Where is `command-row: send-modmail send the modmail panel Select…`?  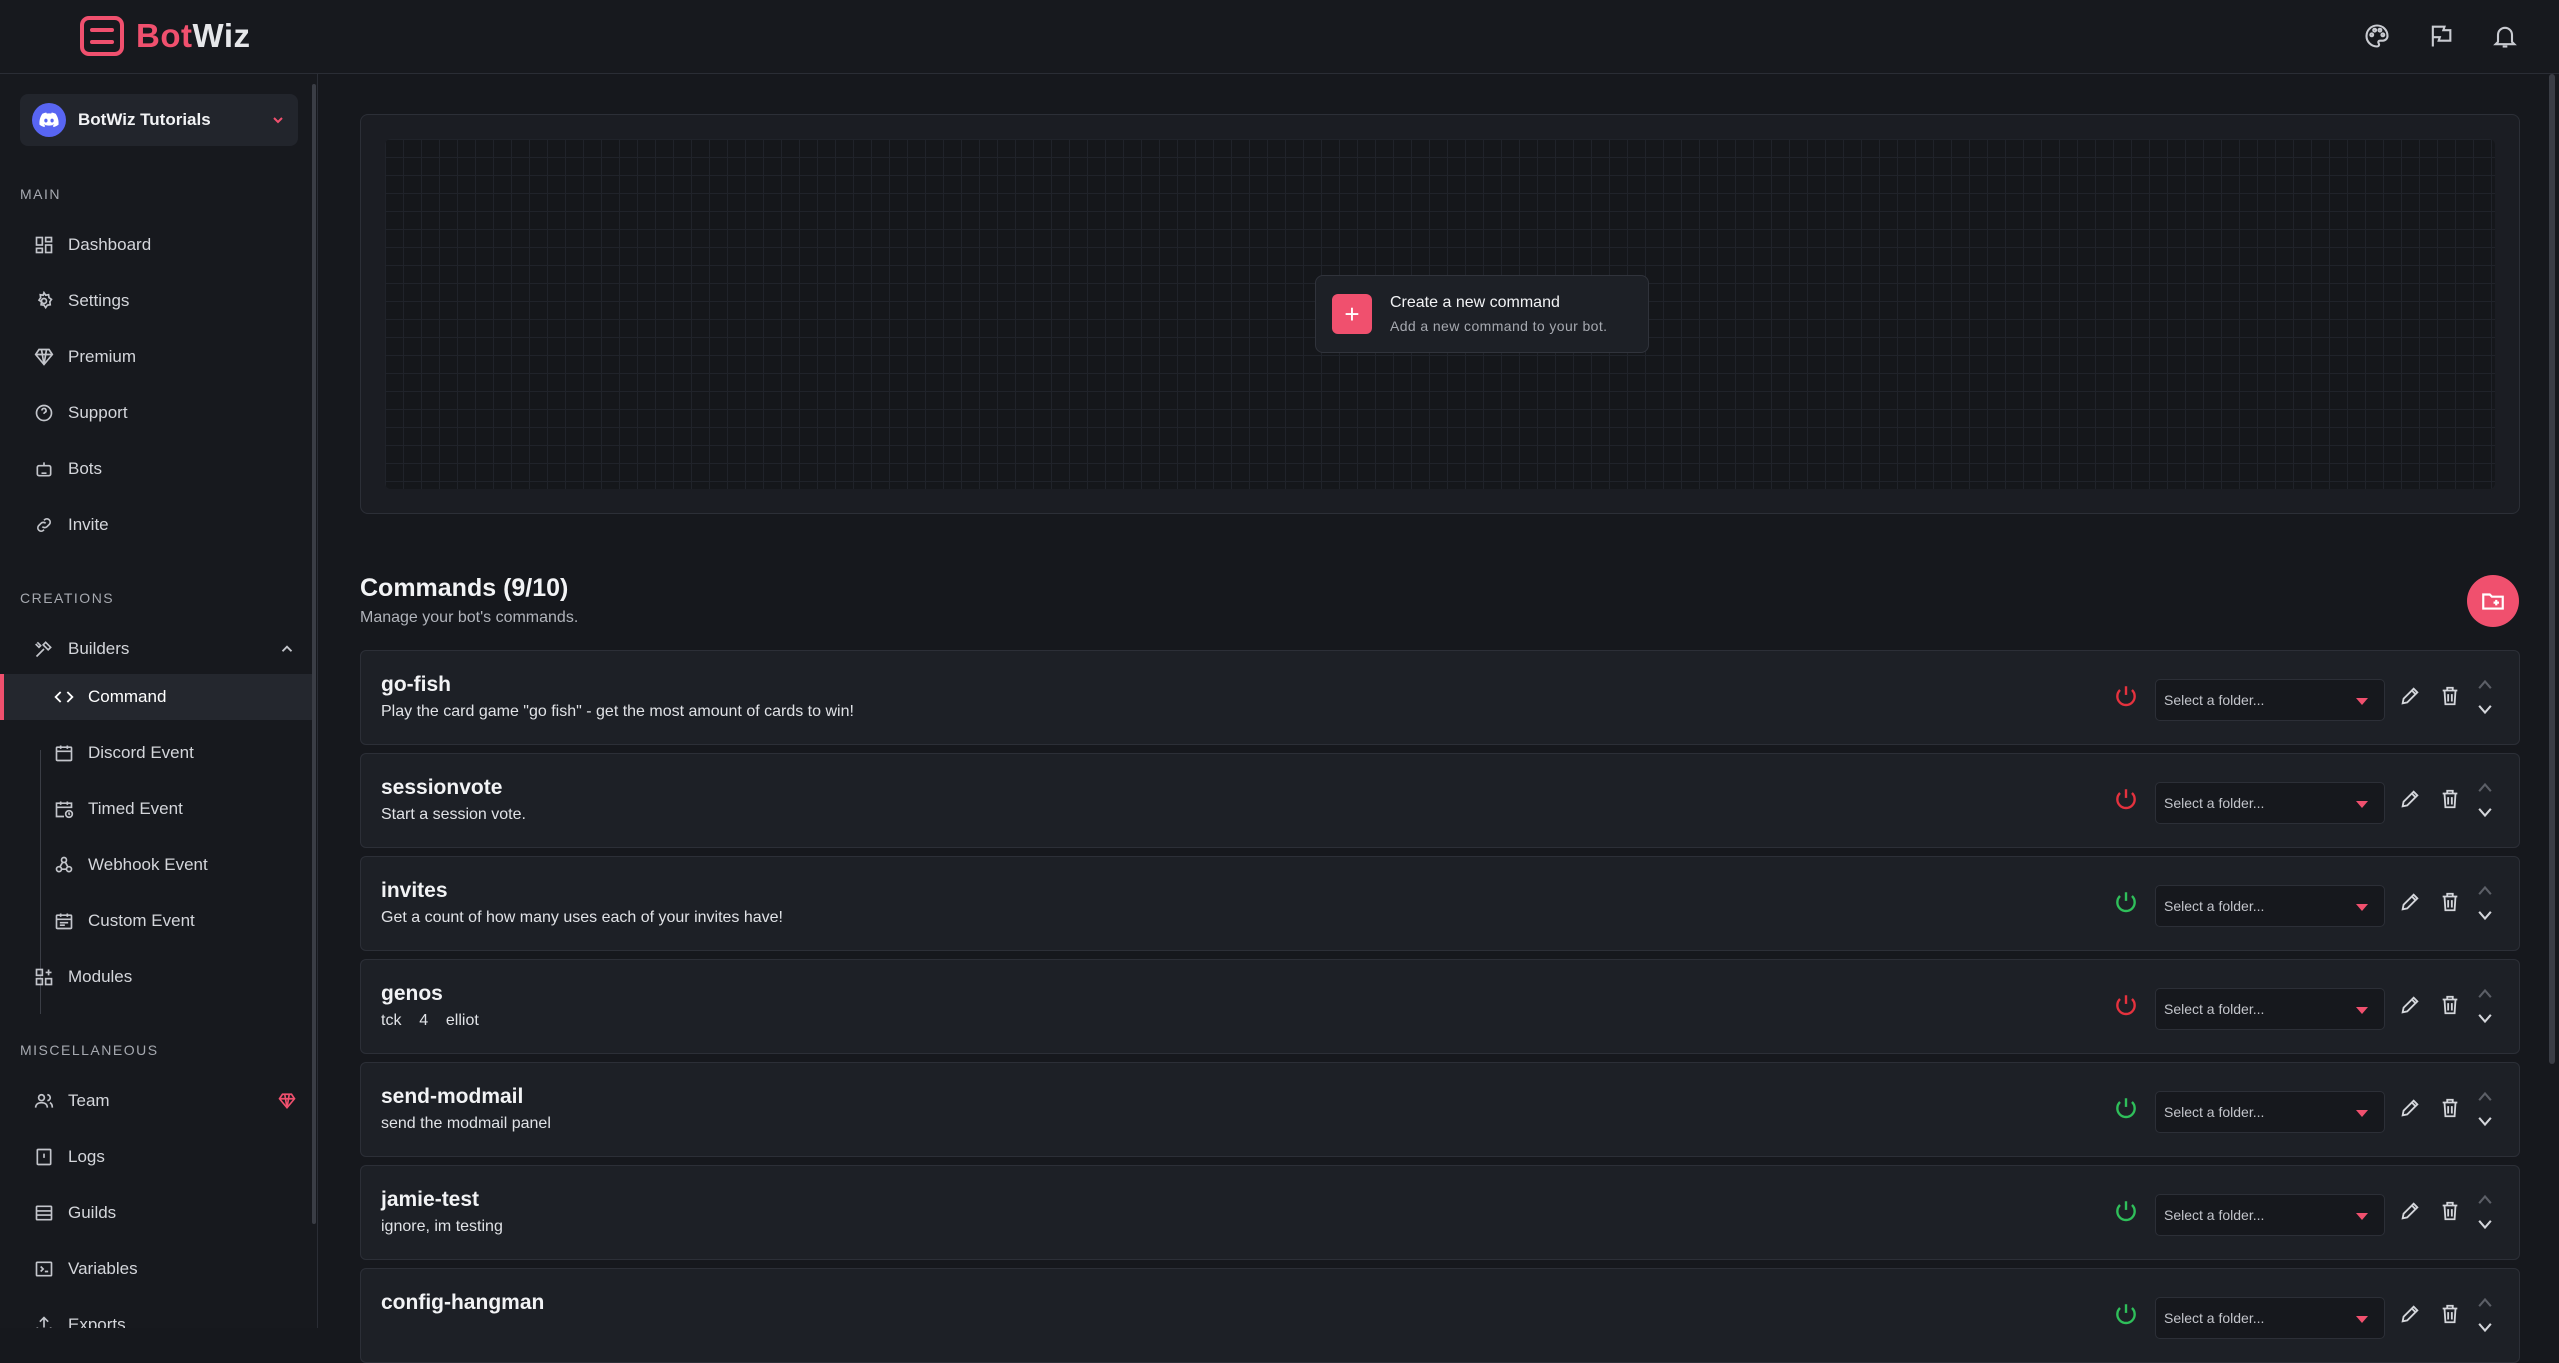
command-row: send-modmail send the modmail panel Select… is located at coordinates (1440, 1109).